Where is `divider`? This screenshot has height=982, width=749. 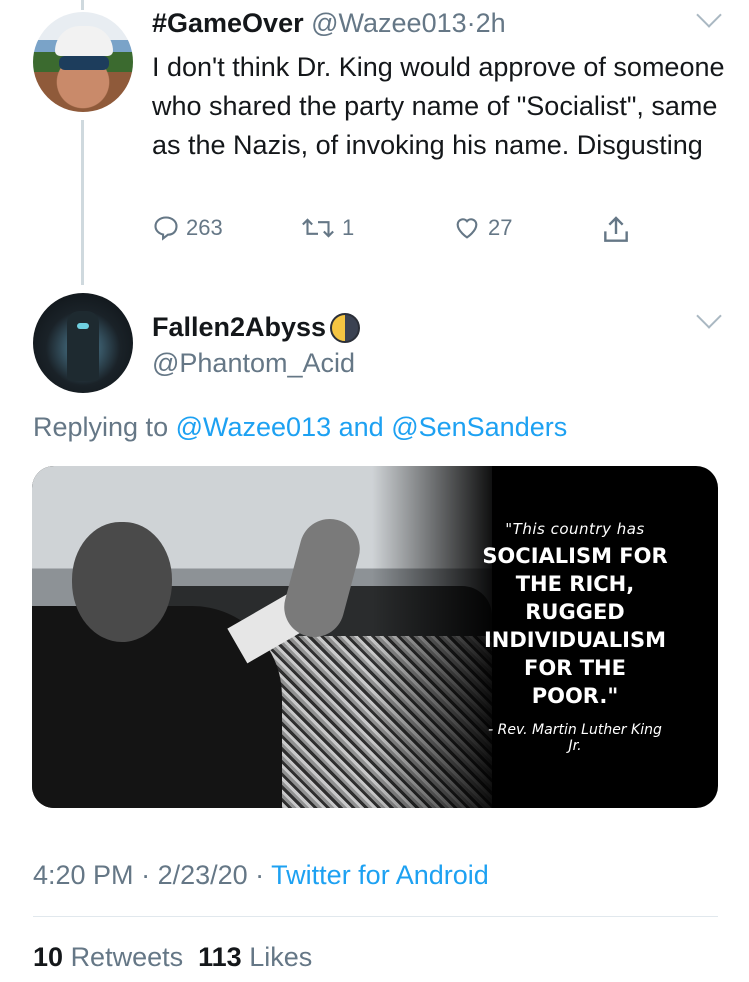 divider is located at coordinates (375, 916).